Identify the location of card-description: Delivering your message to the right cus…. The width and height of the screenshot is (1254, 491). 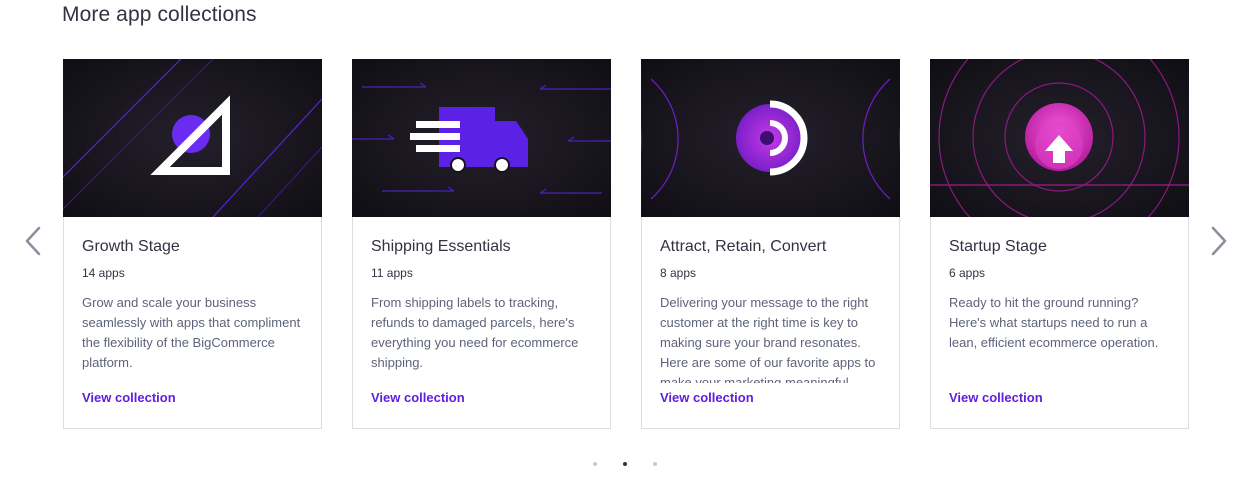
(768, 339).